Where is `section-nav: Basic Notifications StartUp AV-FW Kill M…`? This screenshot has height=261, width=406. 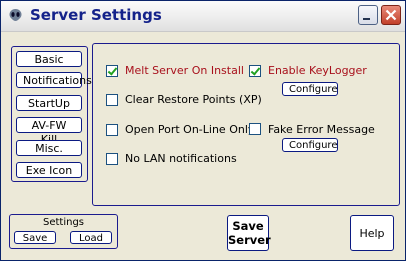 section-nav: Basic Notifications StartUp AV-FW Kill M… is located at coordinates (51, 114).